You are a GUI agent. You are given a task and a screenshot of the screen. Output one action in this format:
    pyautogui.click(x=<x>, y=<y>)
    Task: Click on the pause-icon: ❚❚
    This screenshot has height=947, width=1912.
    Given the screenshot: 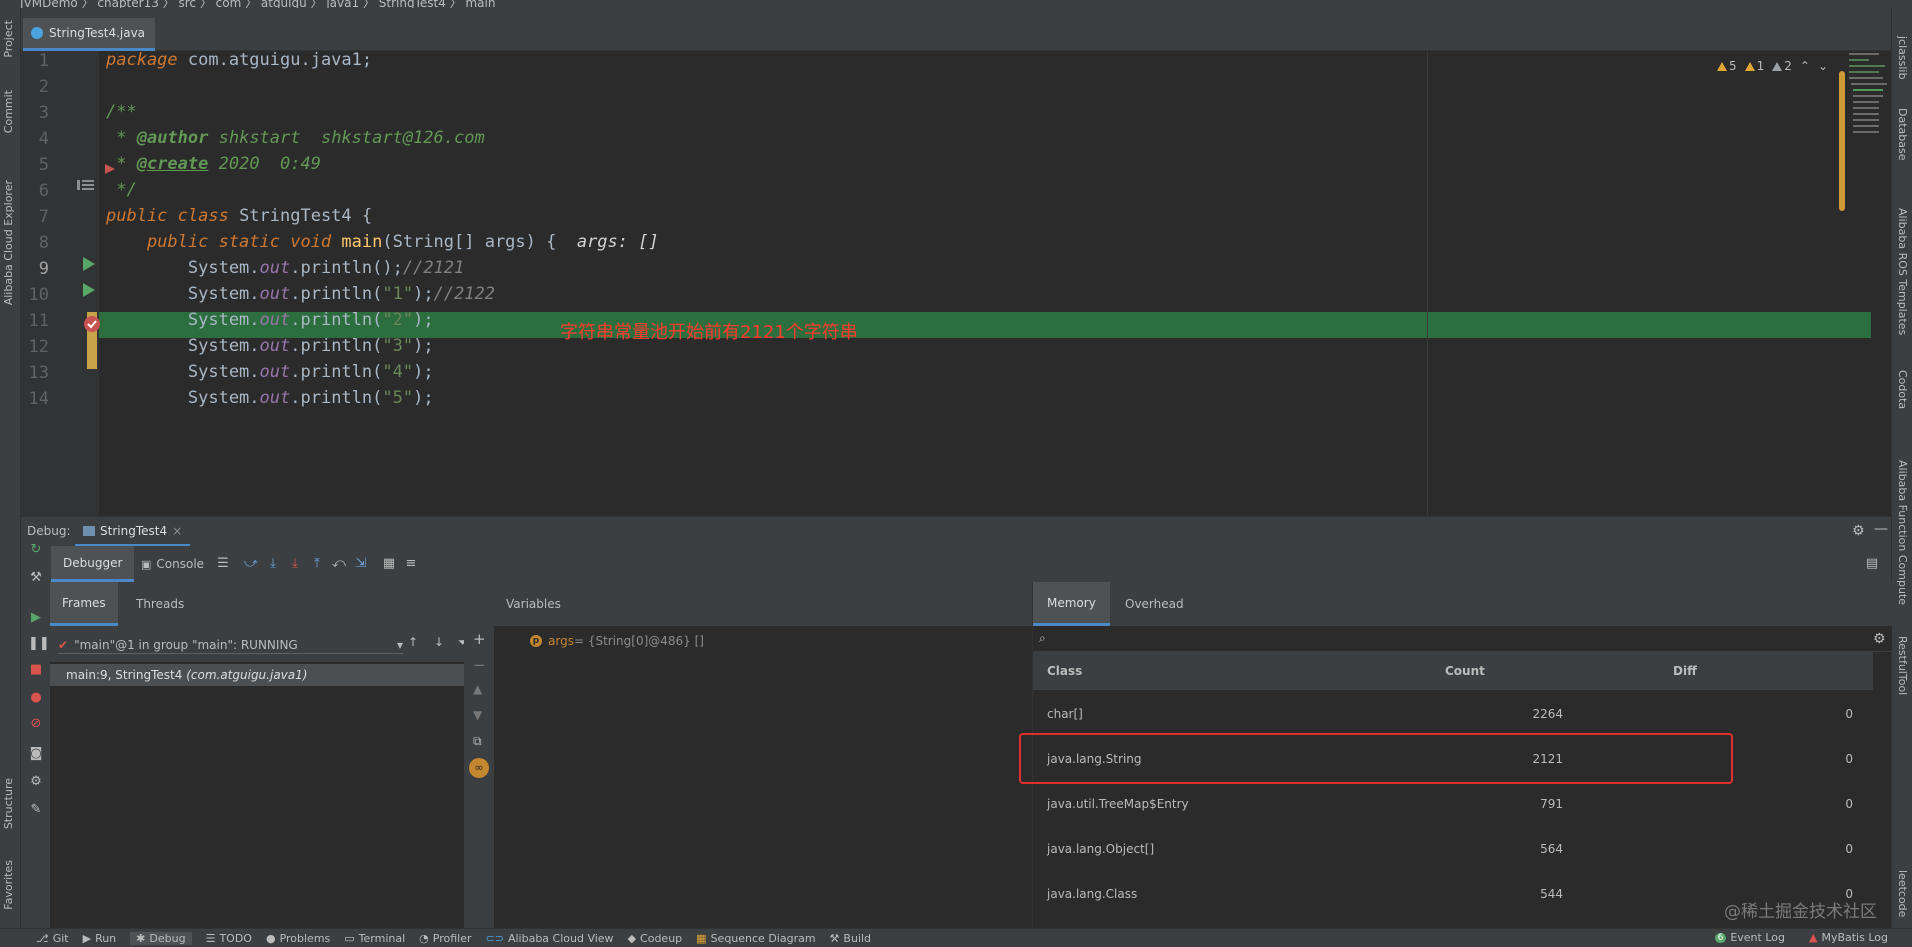 What is the action you would take?
    pyautogui.click(x=39, y=644)
    